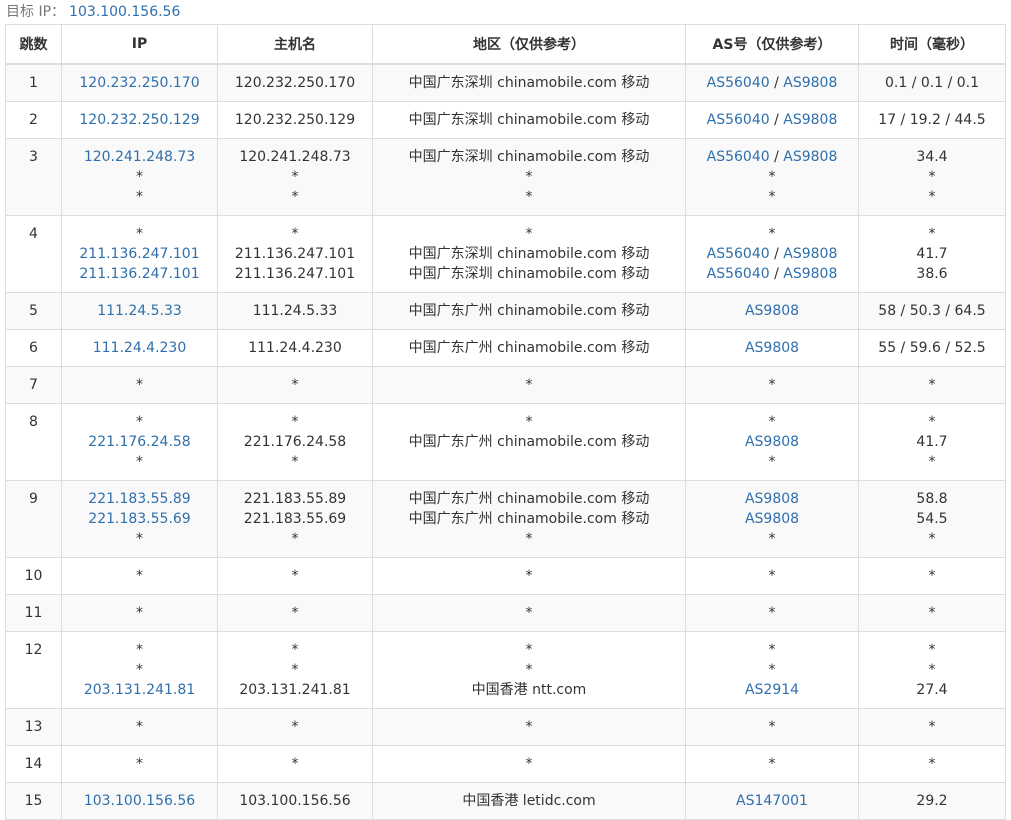  I want to click on ip-link: 221.183.55.69, so click(139, 519).